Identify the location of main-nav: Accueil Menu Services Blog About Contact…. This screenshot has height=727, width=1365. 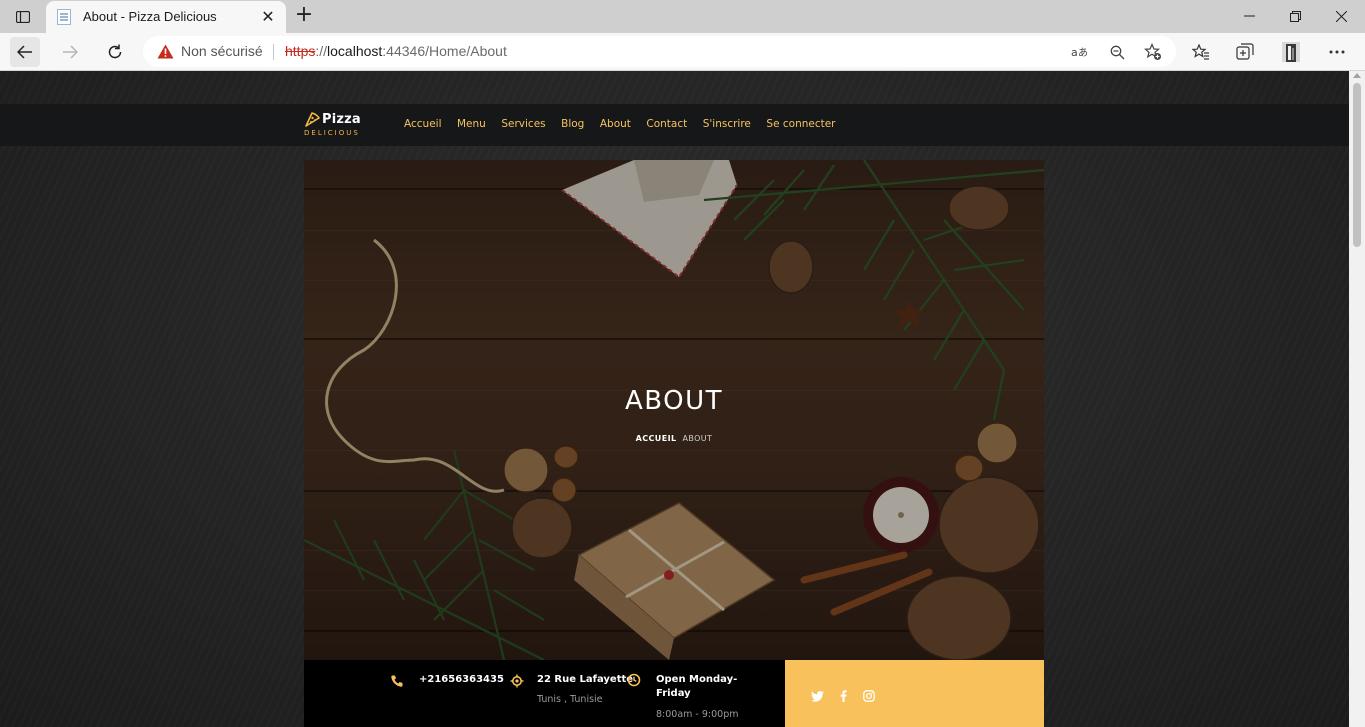
(627, 124).